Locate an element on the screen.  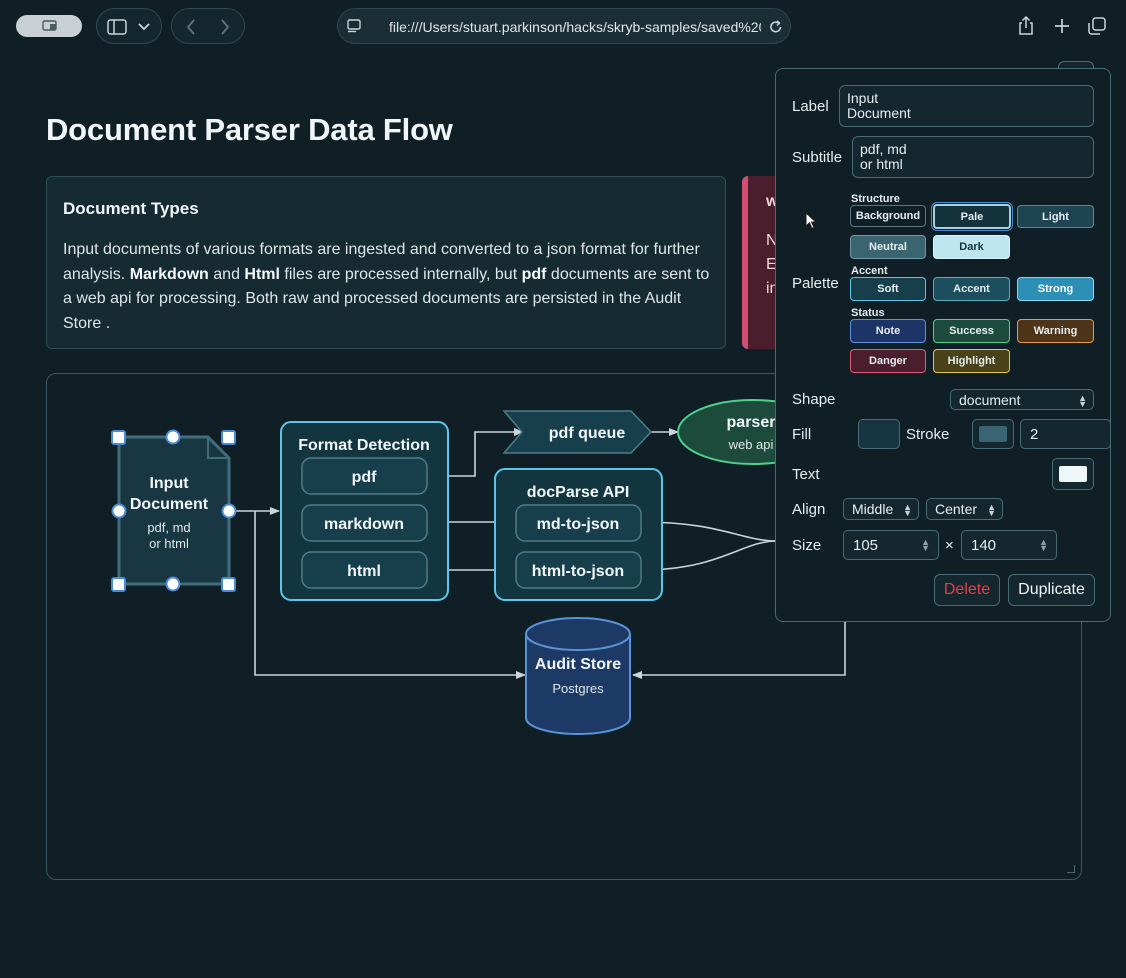
height-stepper: 140 ▲ ▼ is located at coordinates (1009, 545).